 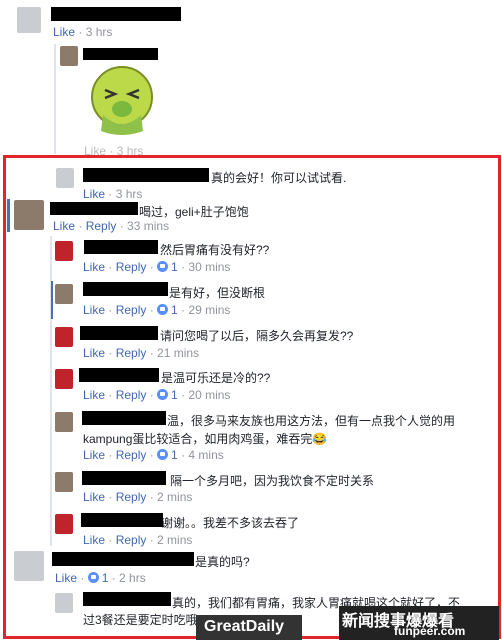 I want to click on comment-text: kampung蛋比较适合，如用肉鸡蛋，难吞完😂, so click(x=205, y=439).